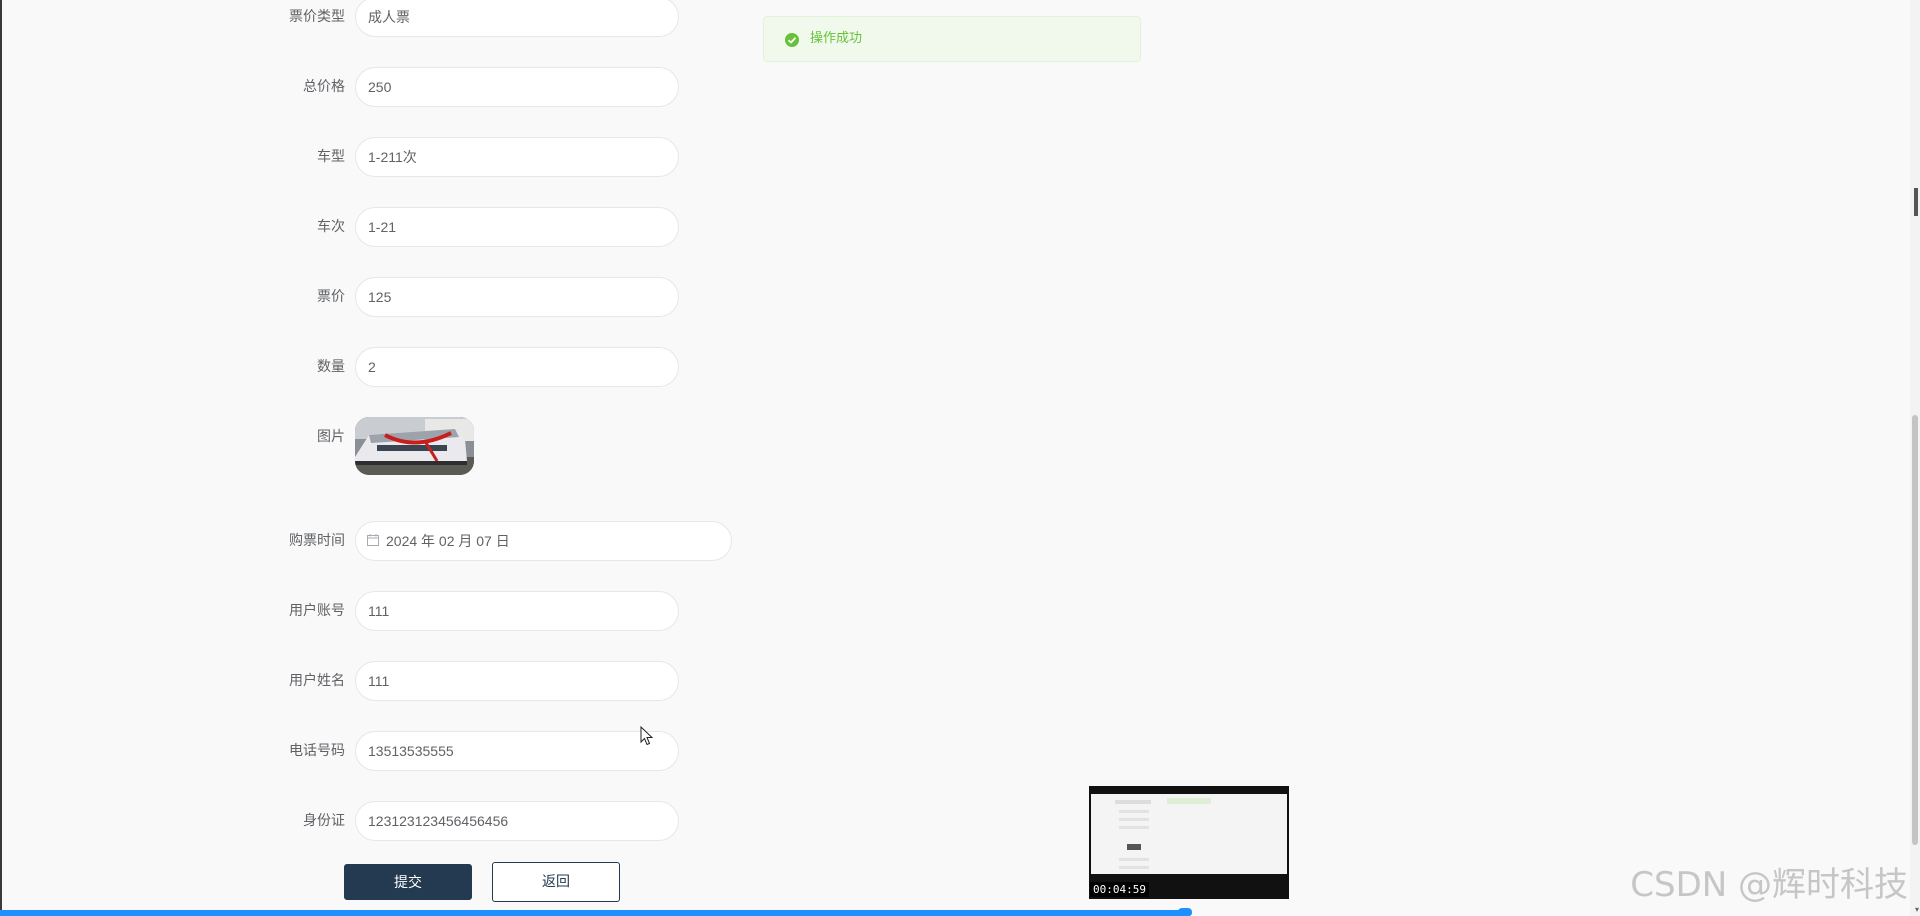 The height and width of the screenshot is (916, 1920). What do you see at coordinates (317, 541) in the screenshot?
I see `field-label: 购票时间` at bounding box center [317, 541].